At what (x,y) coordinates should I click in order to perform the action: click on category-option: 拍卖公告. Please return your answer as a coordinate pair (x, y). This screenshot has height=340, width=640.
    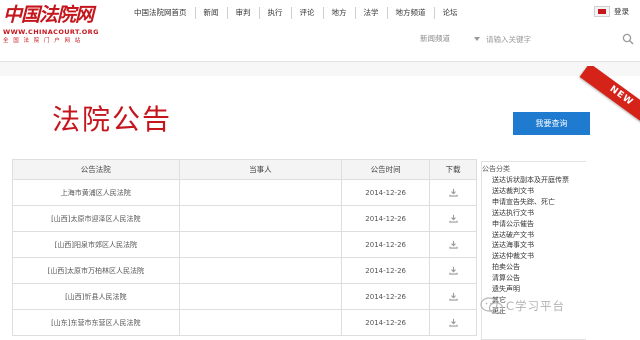
    Looking at the image, I should click on (530, 267).